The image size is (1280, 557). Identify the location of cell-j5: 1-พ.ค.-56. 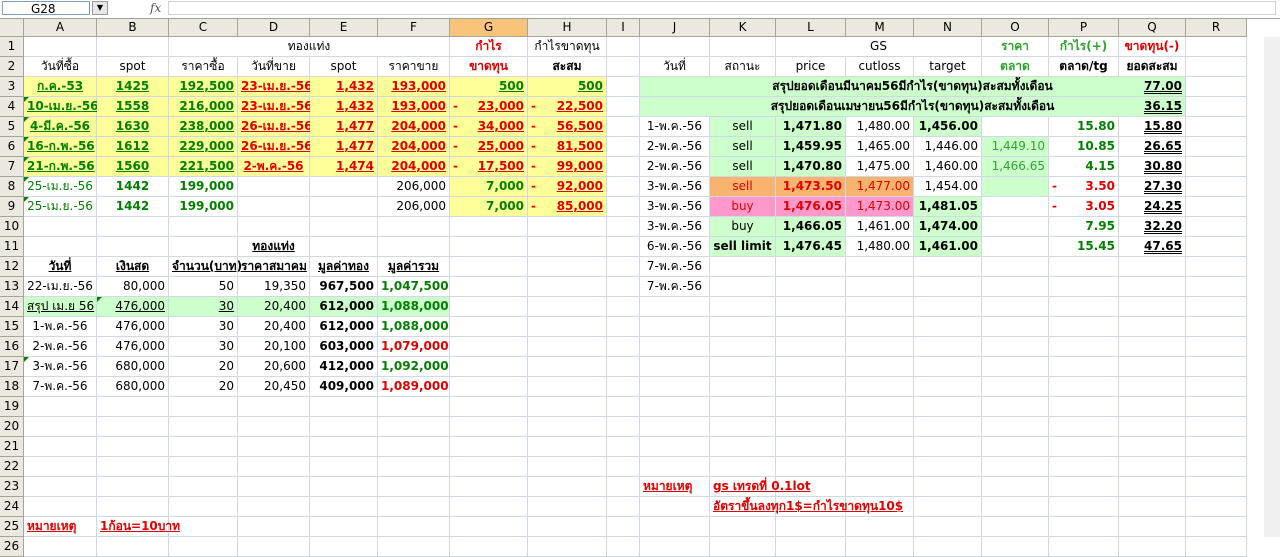
(675, 127).